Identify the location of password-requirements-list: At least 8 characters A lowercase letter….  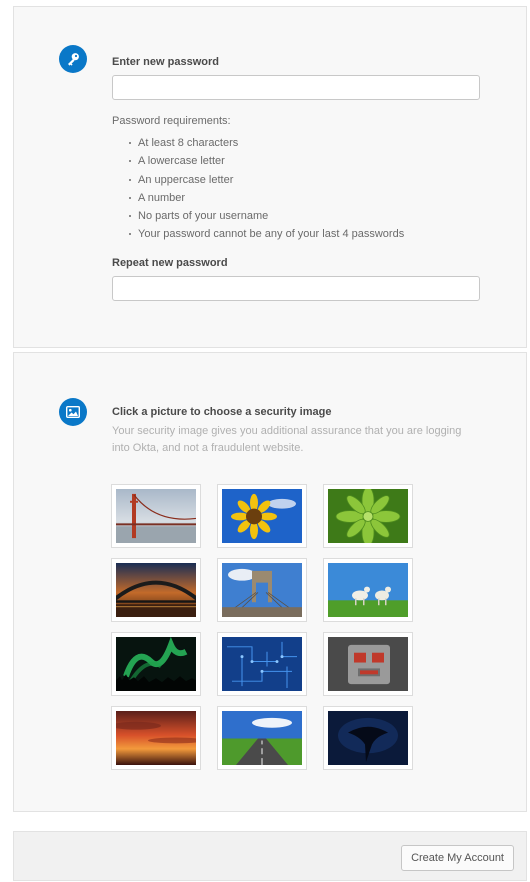
(258, 189).